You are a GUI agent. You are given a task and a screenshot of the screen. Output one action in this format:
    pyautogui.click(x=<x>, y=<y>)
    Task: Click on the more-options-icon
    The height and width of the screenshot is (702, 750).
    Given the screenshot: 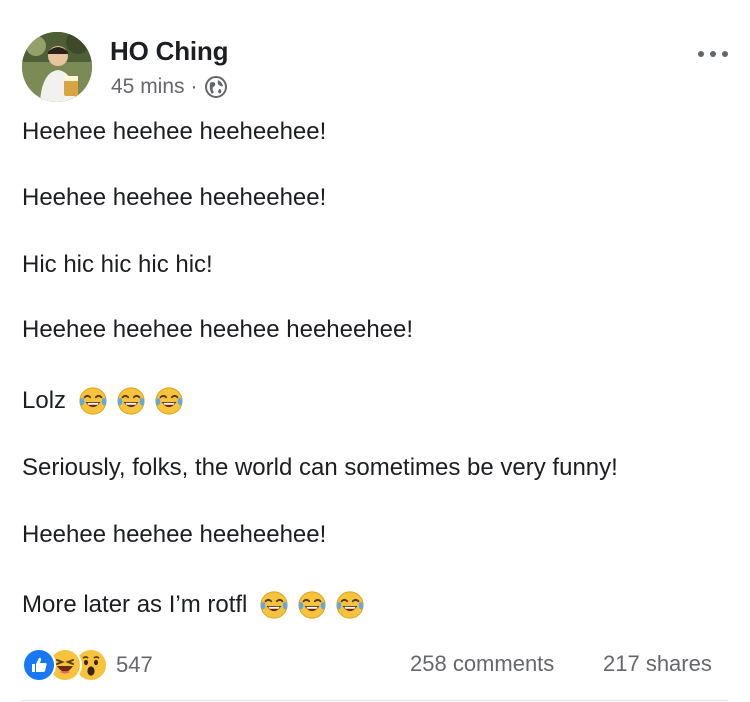 What is the action you would take?
    pyautogui.click(x=713, y=54)
    